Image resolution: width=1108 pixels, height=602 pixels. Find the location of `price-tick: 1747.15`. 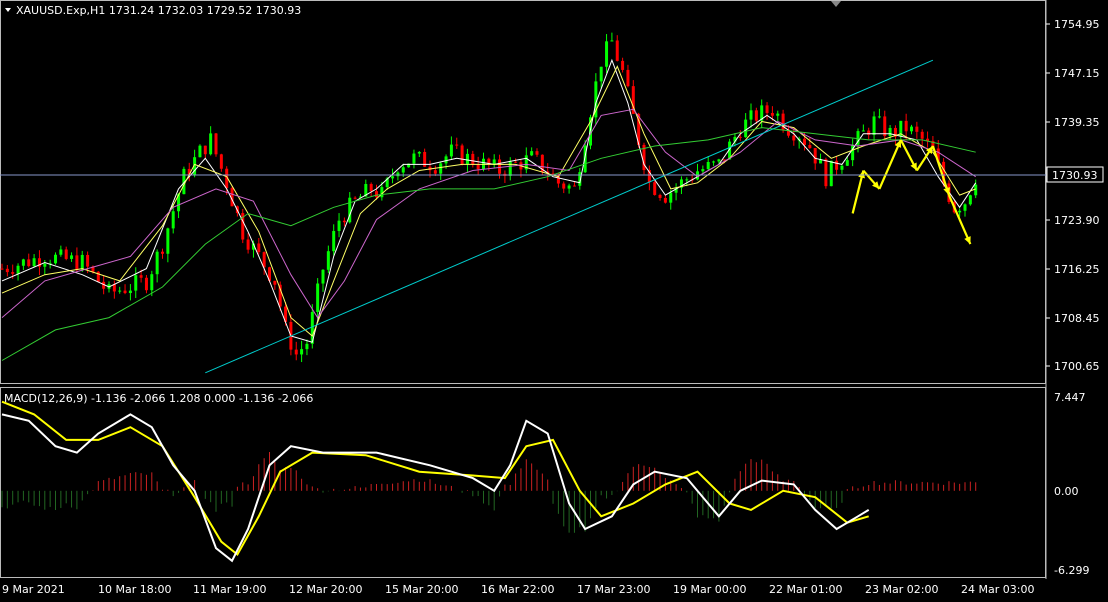

price-tick: 1747.15 is located at coordinates (1077, 73).